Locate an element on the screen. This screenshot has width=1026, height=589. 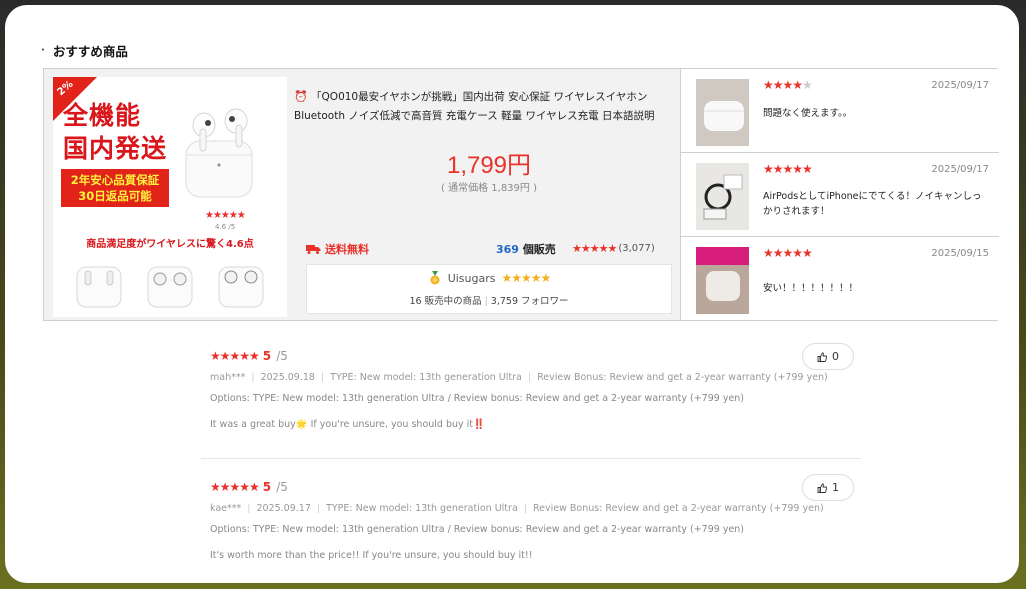
free-shipping-text: 送料無料 is located at coordinates (347, 249).